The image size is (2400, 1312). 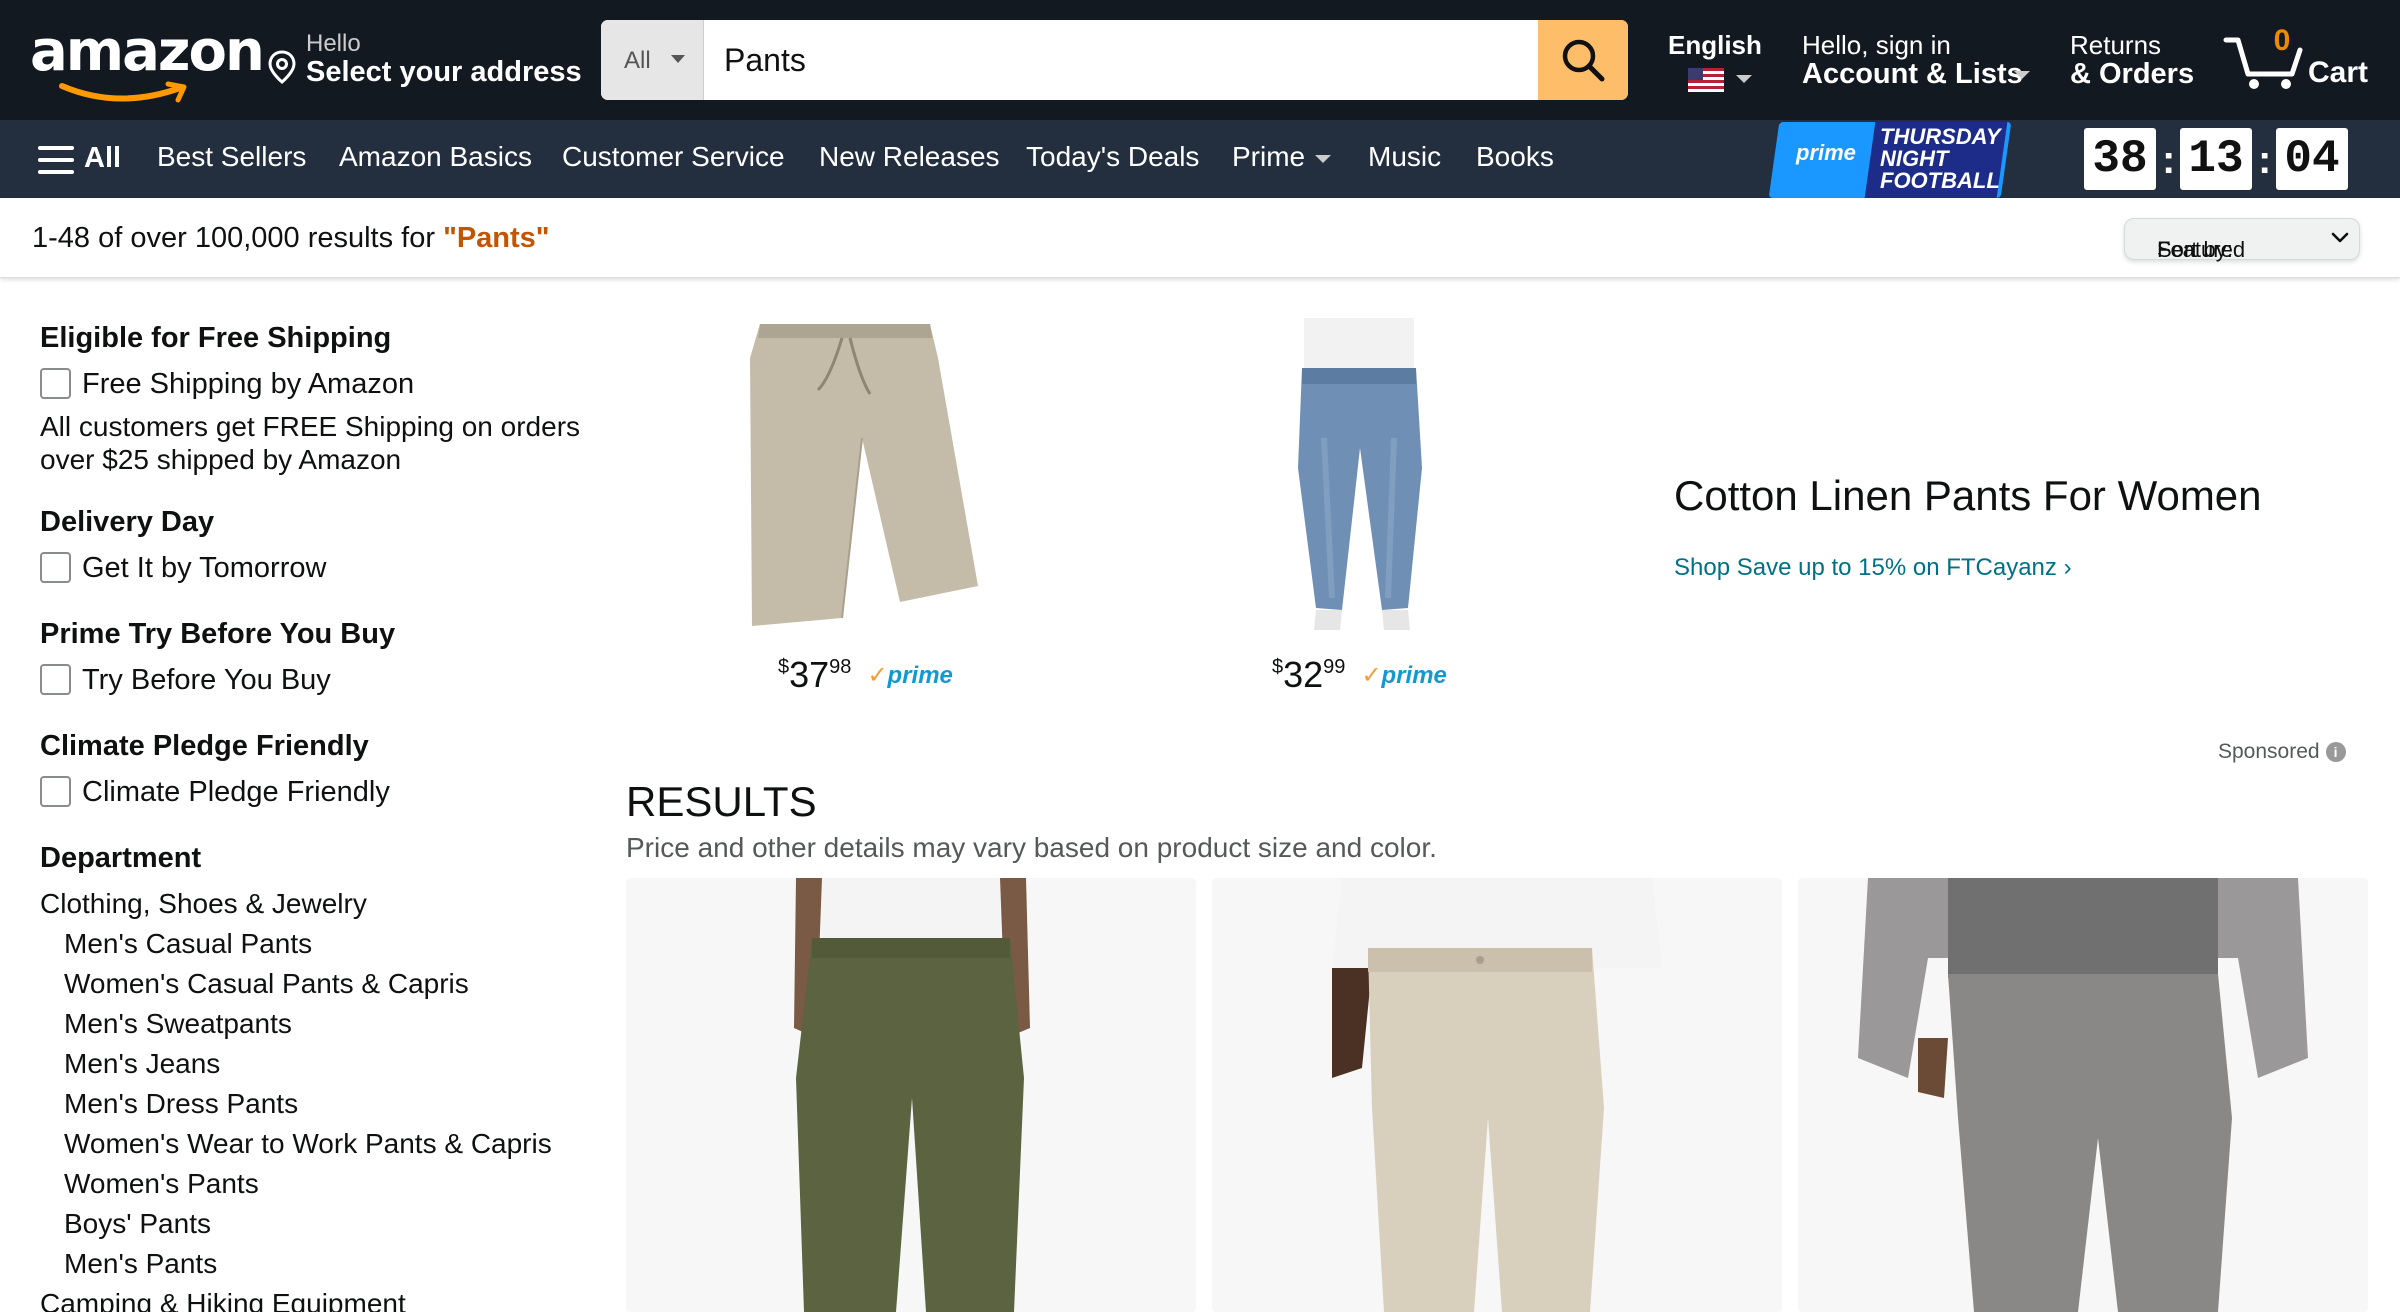 I want to click on product-price: $3798 ✓prime, so click(x=865, y=675).